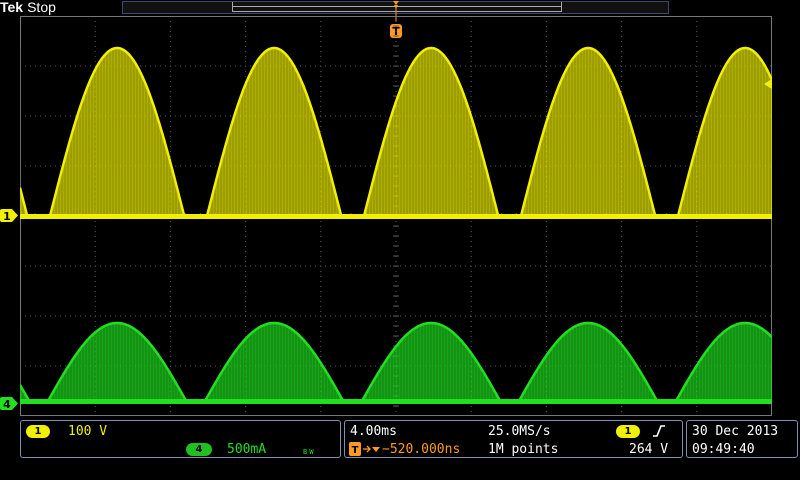 The height and width of the screenshot is (480, 800). What do you see at coordinates (421, 449) in the screenshot?
I see `trigger-position: −520.000ns` at bounding box center [421, 449].